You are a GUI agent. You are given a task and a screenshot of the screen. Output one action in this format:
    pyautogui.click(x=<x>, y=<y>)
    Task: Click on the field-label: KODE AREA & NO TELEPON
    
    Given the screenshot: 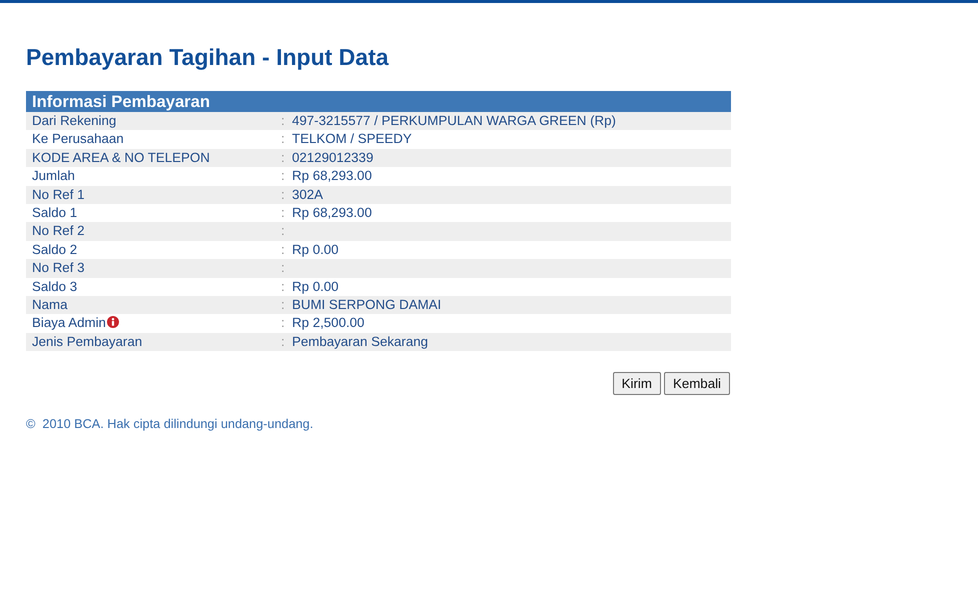 What is the action you would take?
    pyautogui.click(x=121, y=157)
    